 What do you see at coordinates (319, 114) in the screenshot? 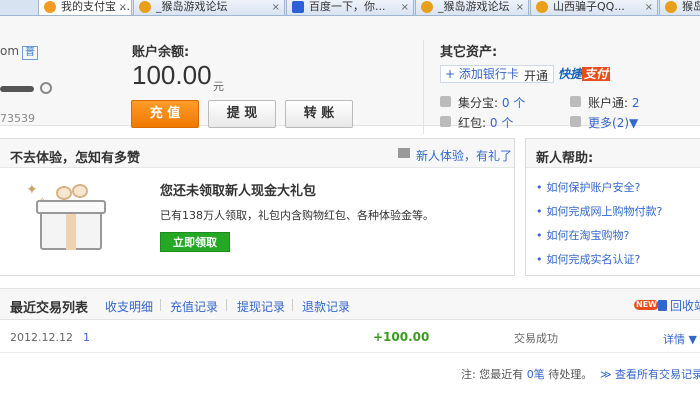
I see `transfer-button: 转 账` at bounding box center [319, 114].